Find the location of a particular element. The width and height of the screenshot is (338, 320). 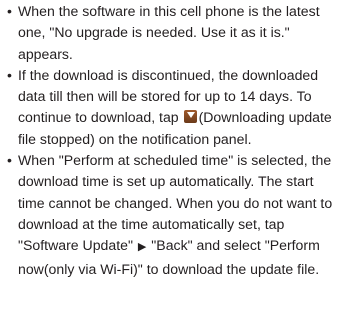

right-arrow-icon: ▶ is located at coordinates (142, 247).